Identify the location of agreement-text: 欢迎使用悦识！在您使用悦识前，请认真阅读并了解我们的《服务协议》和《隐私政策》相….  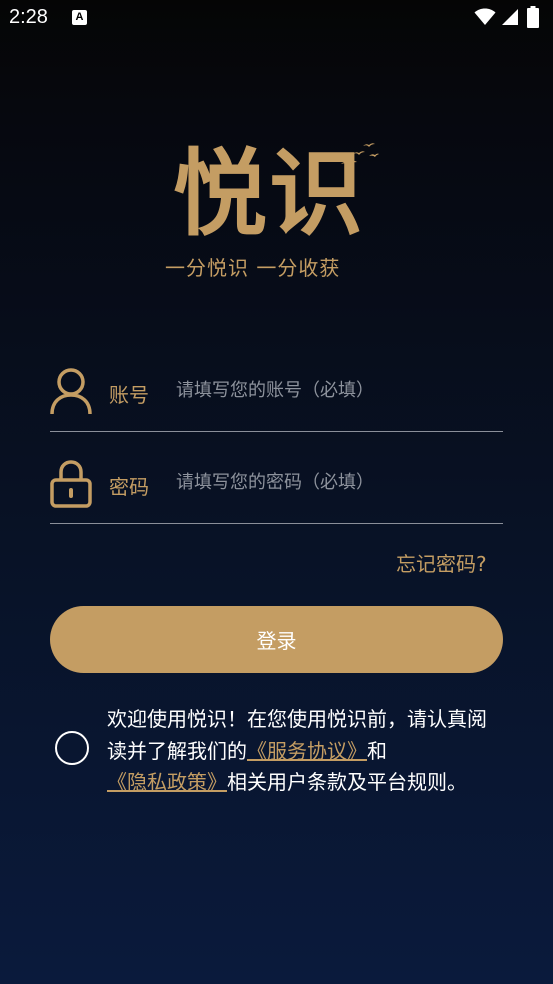
(305, 751).